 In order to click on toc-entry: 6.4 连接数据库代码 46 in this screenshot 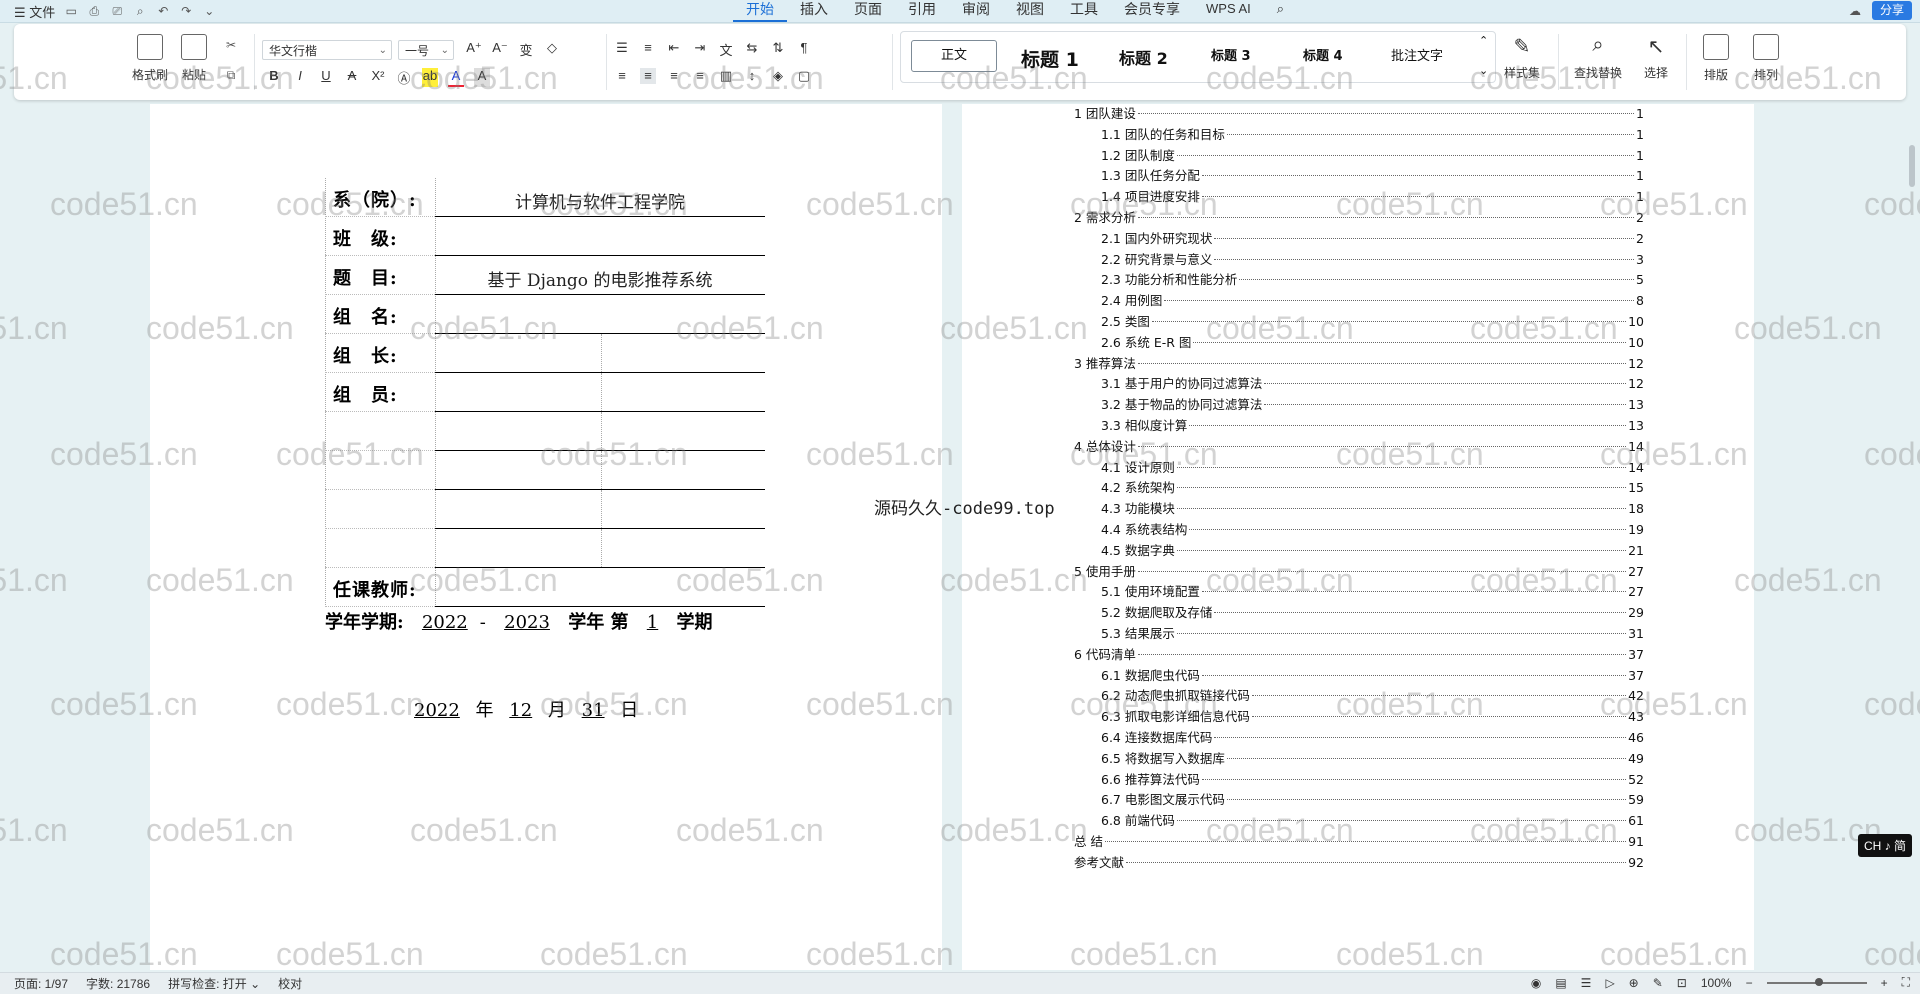, I will do `click(1359, 738)`.